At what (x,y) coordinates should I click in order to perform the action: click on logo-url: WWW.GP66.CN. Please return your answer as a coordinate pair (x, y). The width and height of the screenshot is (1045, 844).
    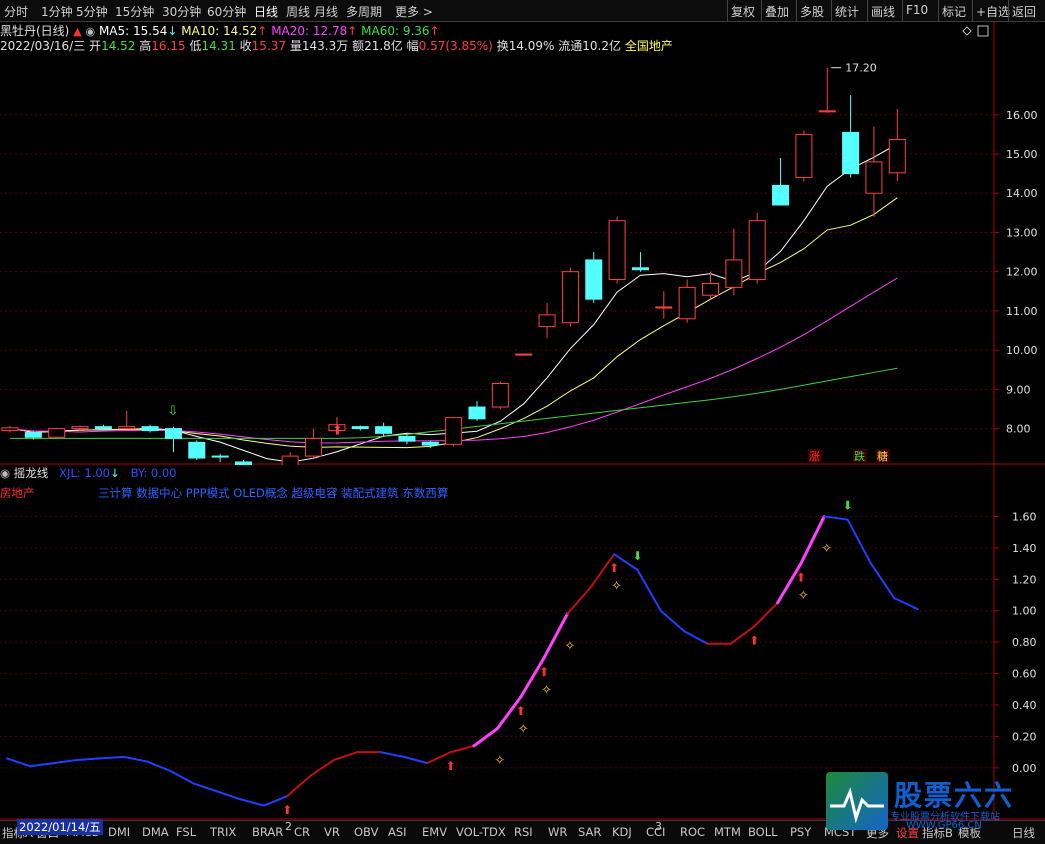
    Looking at the image, I should click on (944, 825).